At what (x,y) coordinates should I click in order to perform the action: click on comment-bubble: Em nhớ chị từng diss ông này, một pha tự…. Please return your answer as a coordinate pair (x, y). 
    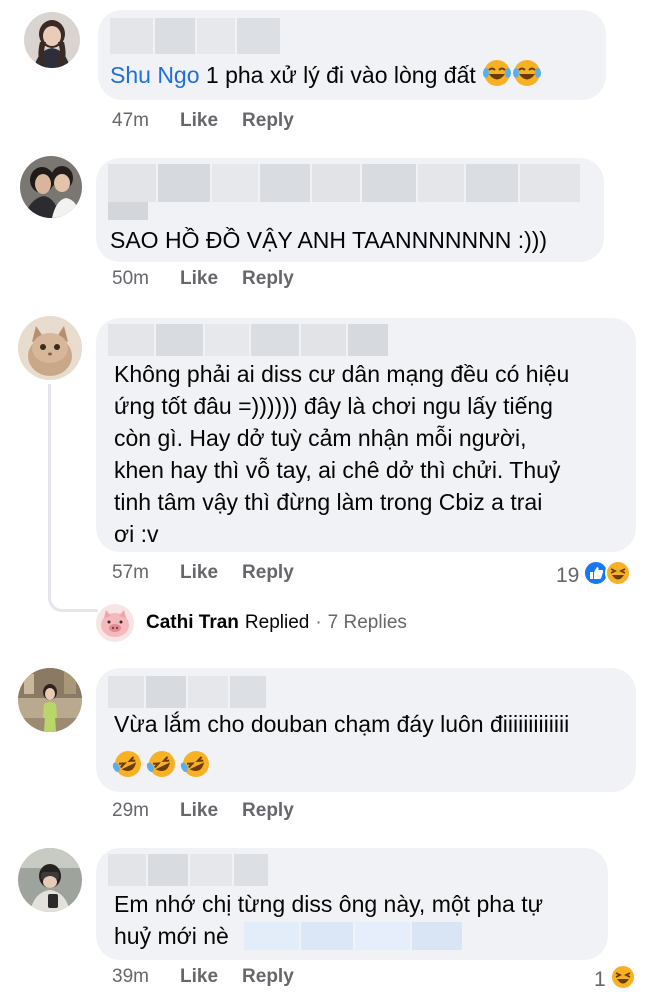
    Looking at the image, I should click on (352, 904).